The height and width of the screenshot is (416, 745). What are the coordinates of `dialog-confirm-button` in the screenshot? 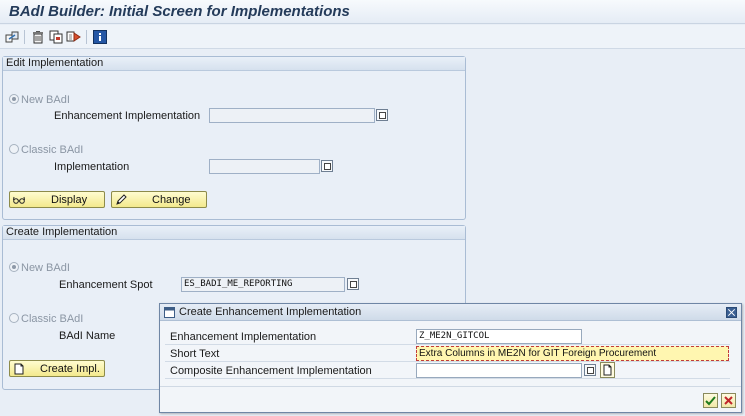 It's located at (710, 400).